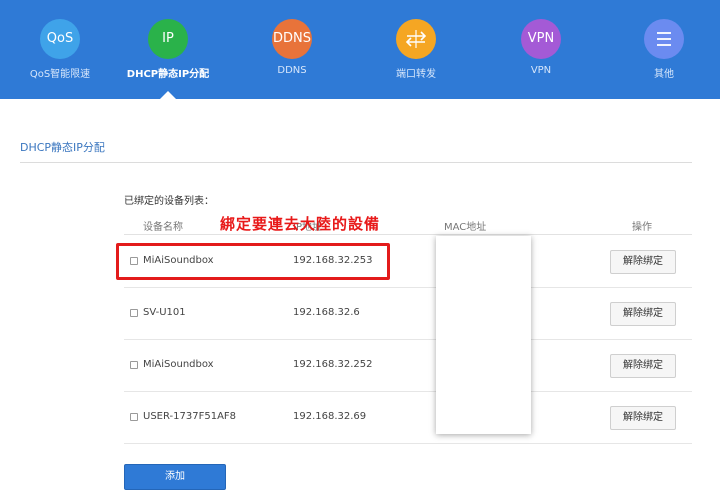  I want to click on annotation-text: 綁定要連去大陸的設備, so click(300, 224).